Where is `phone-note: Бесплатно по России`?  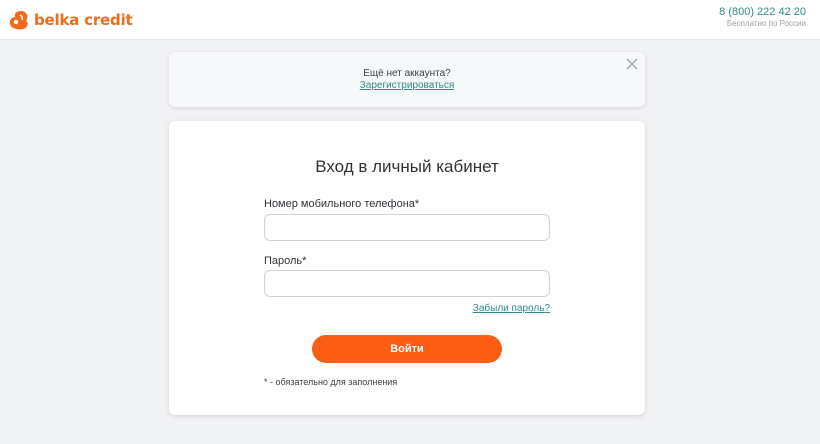 phone-note: Бесплатно по России is located at coordinates (766, 23).